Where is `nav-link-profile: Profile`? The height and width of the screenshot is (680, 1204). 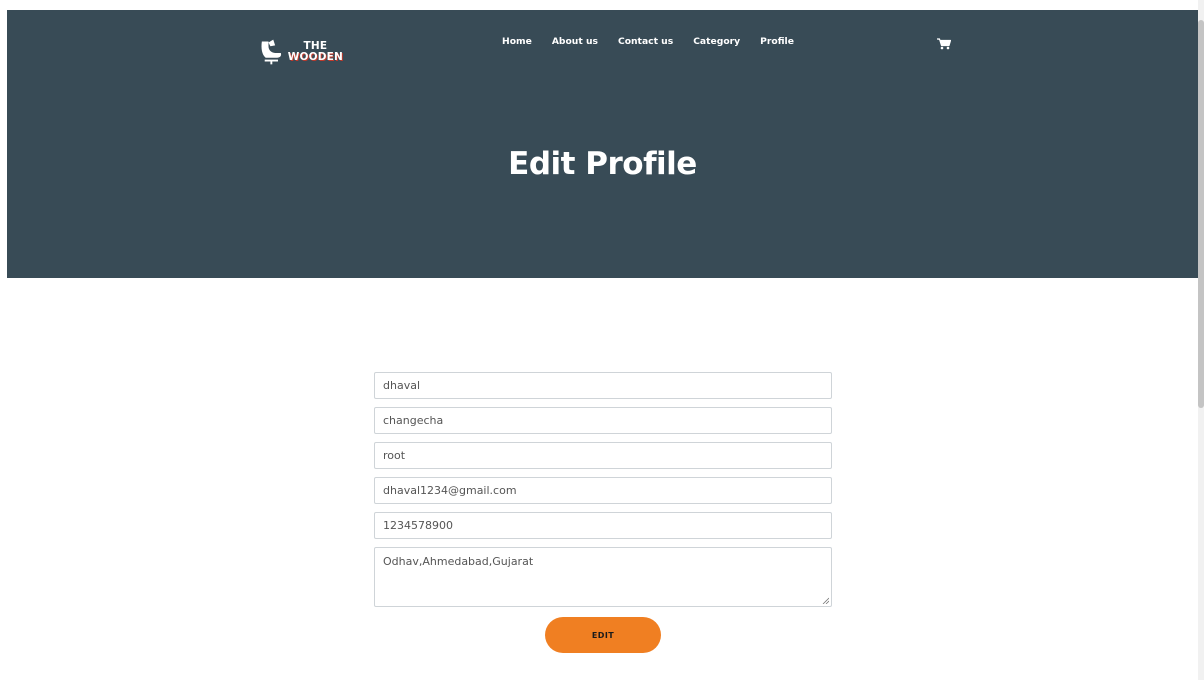
nav-link-profile: Profile is located at coordinates (777, 41).